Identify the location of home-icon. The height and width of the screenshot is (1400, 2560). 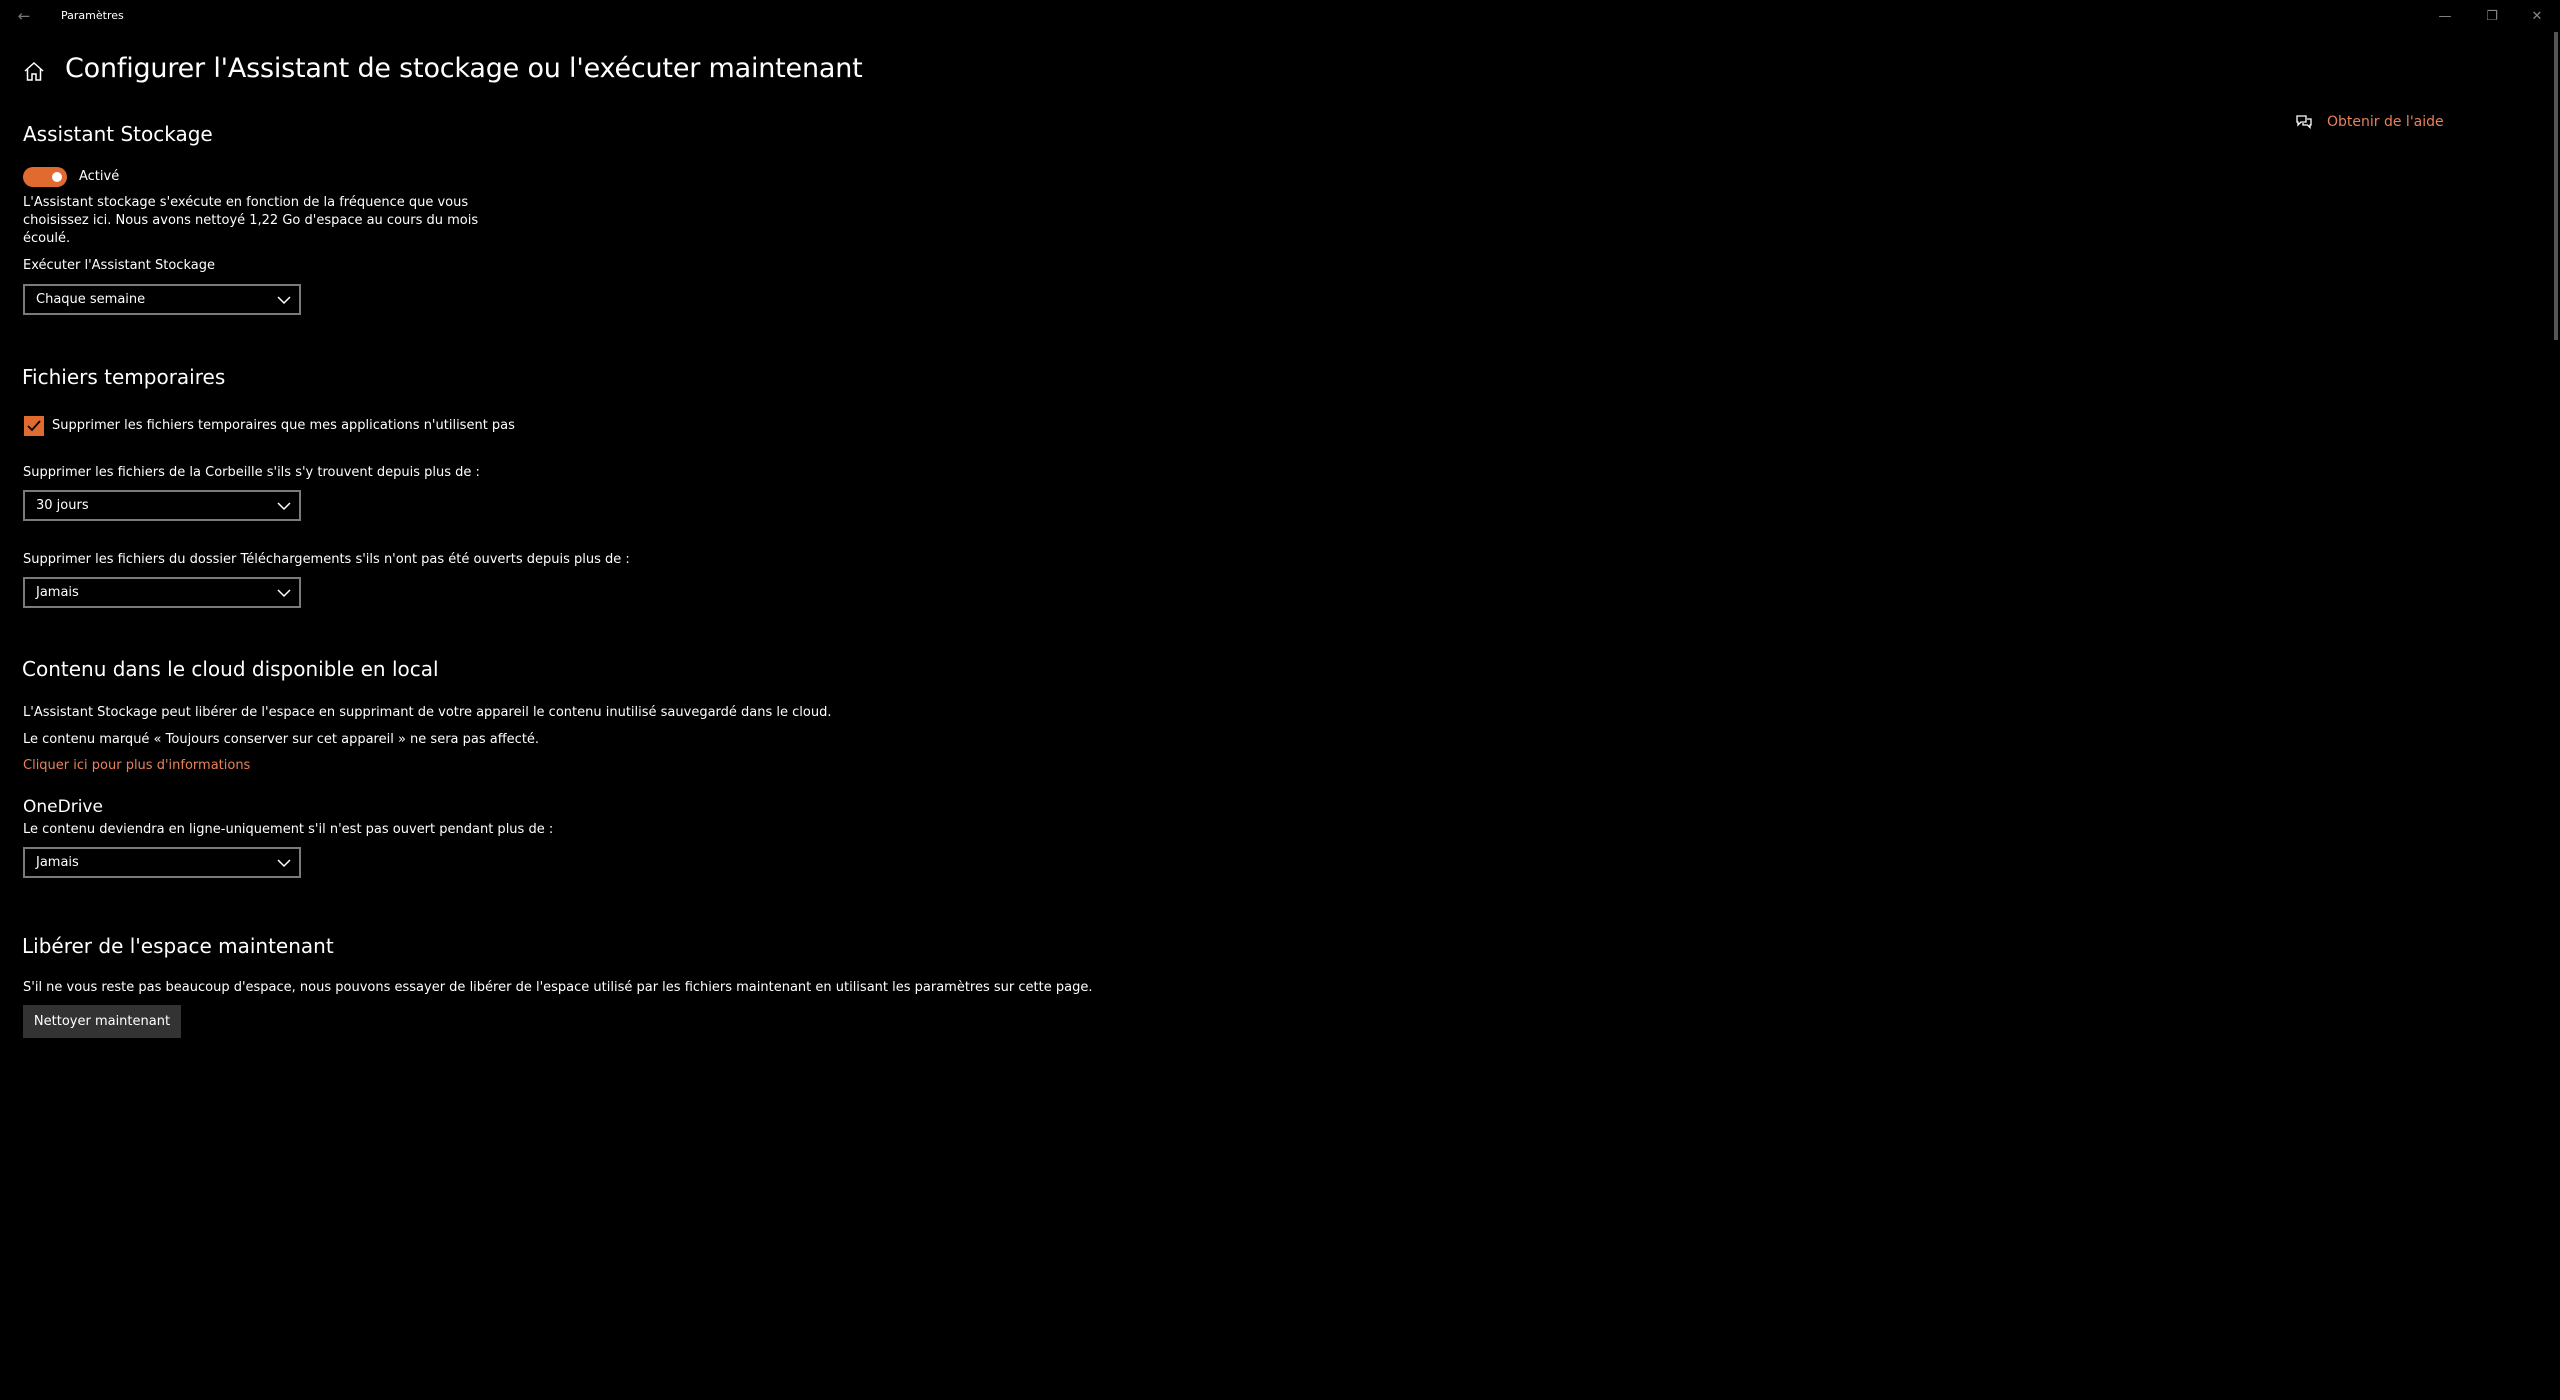
(34, 72).